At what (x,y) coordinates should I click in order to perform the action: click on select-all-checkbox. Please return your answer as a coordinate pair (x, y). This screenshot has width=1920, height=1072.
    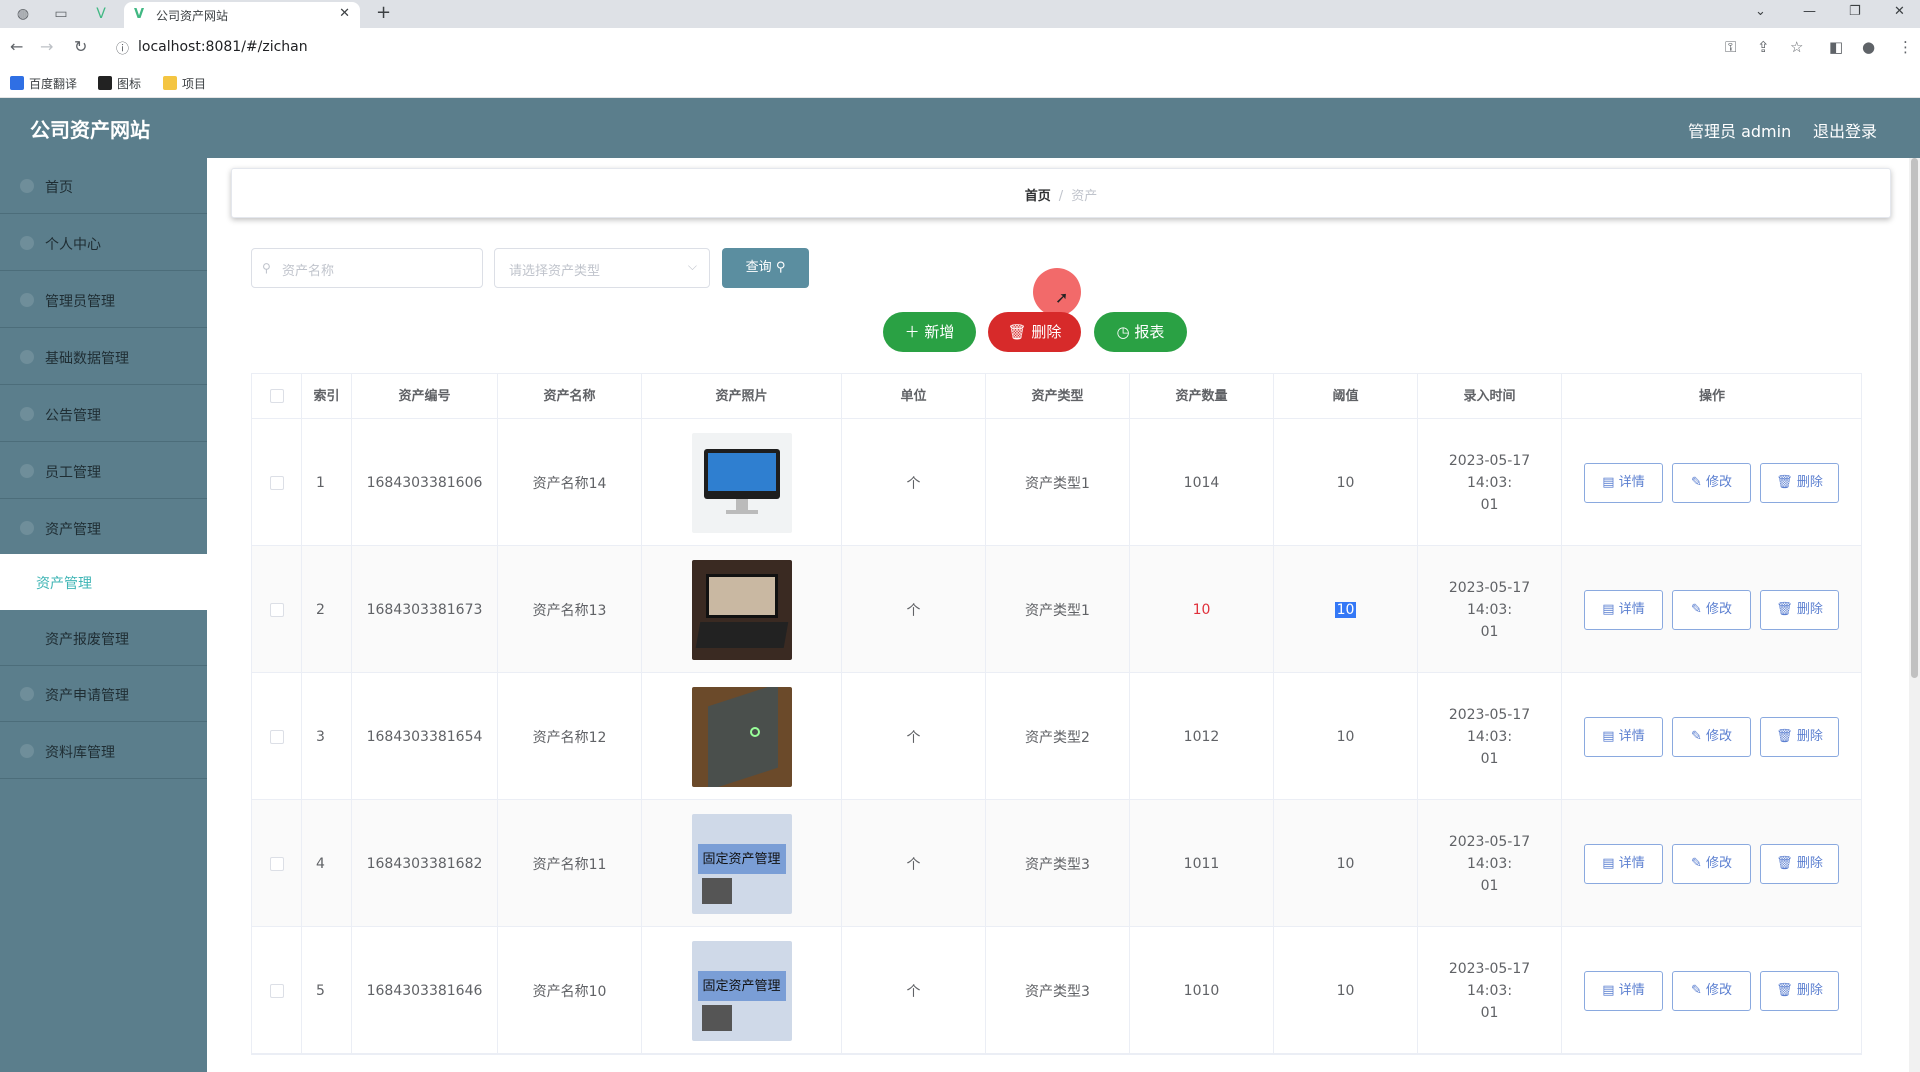
    Looking at the image, I should click on (276, 396).